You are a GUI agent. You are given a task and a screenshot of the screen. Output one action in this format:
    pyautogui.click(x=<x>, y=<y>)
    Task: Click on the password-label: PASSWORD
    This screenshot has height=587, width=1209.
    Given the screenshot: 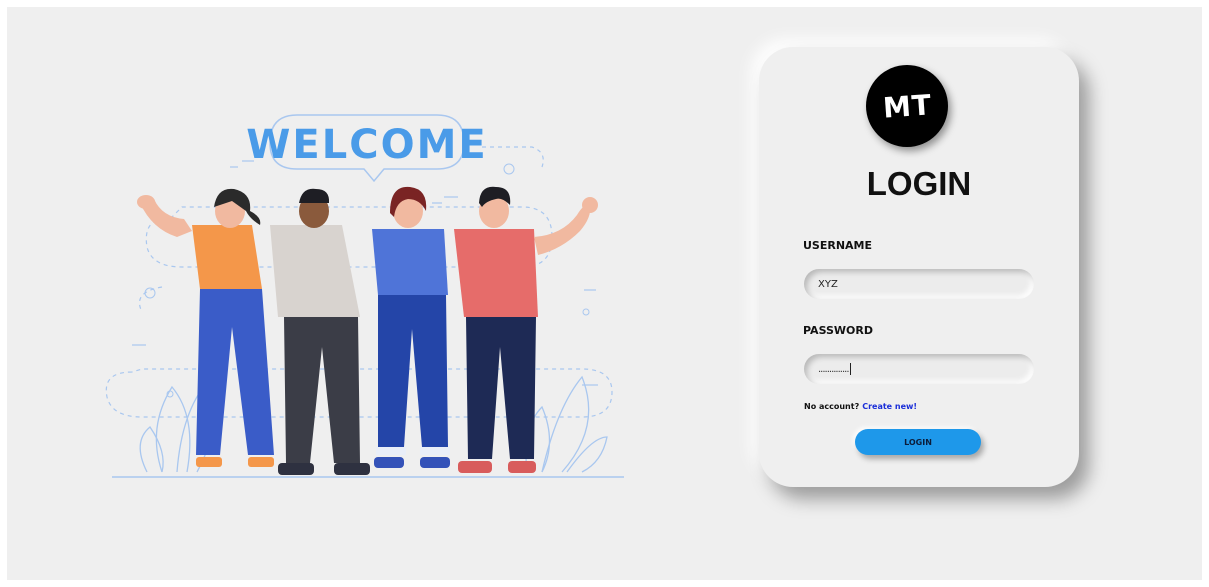 What is the action you would take?
    pyautogui.click(x=838, y=330)
    